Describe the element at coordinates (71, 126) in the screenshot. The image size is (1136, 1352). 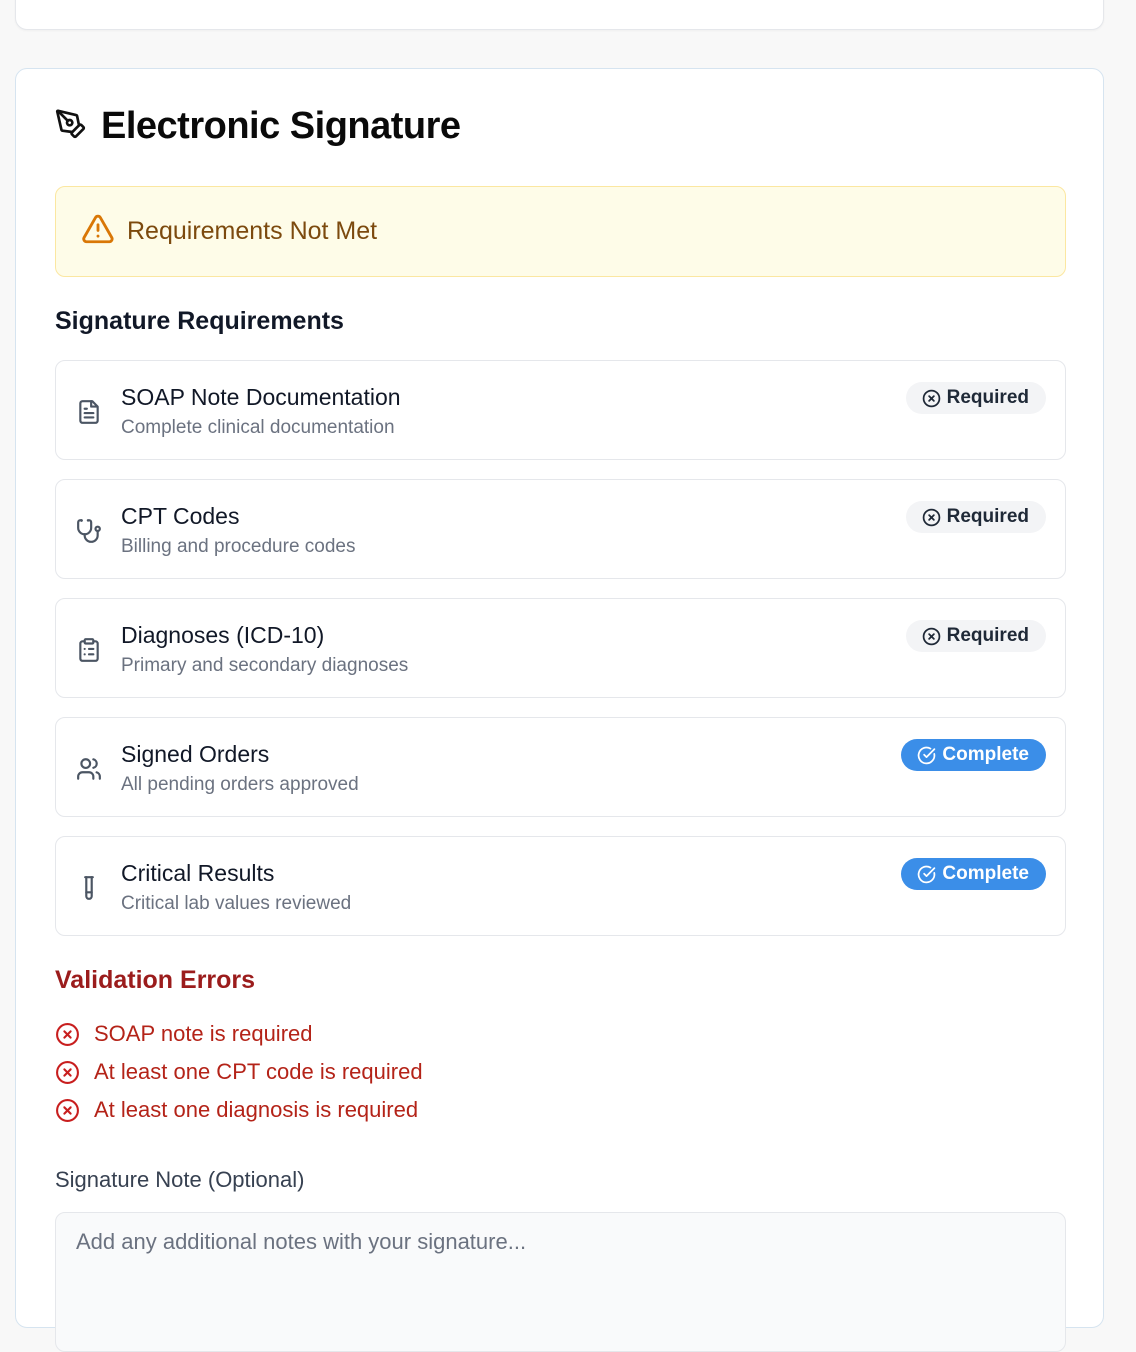
I see `pen-tool-icon` at that location.